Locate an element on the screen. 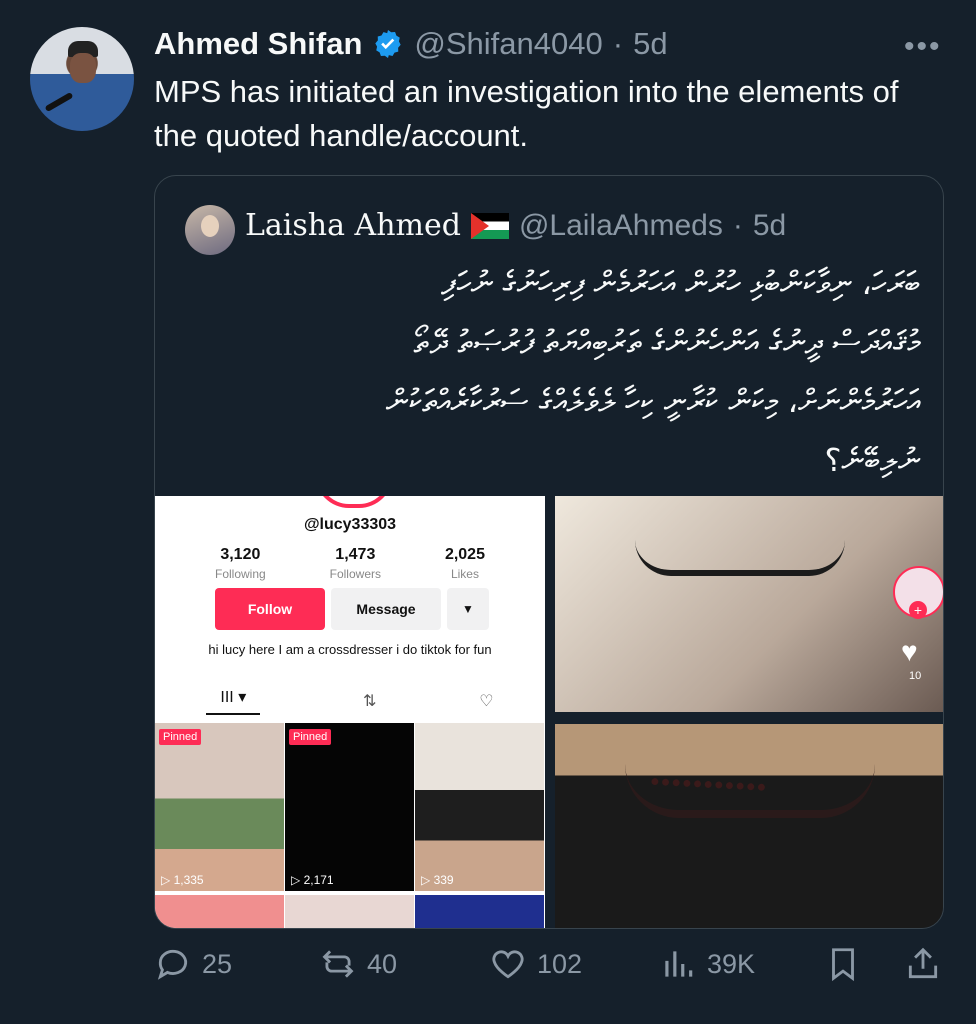 This screenshot has width=976, height=1024. stat-value: 2,025 is located at coordinates (464, 554).